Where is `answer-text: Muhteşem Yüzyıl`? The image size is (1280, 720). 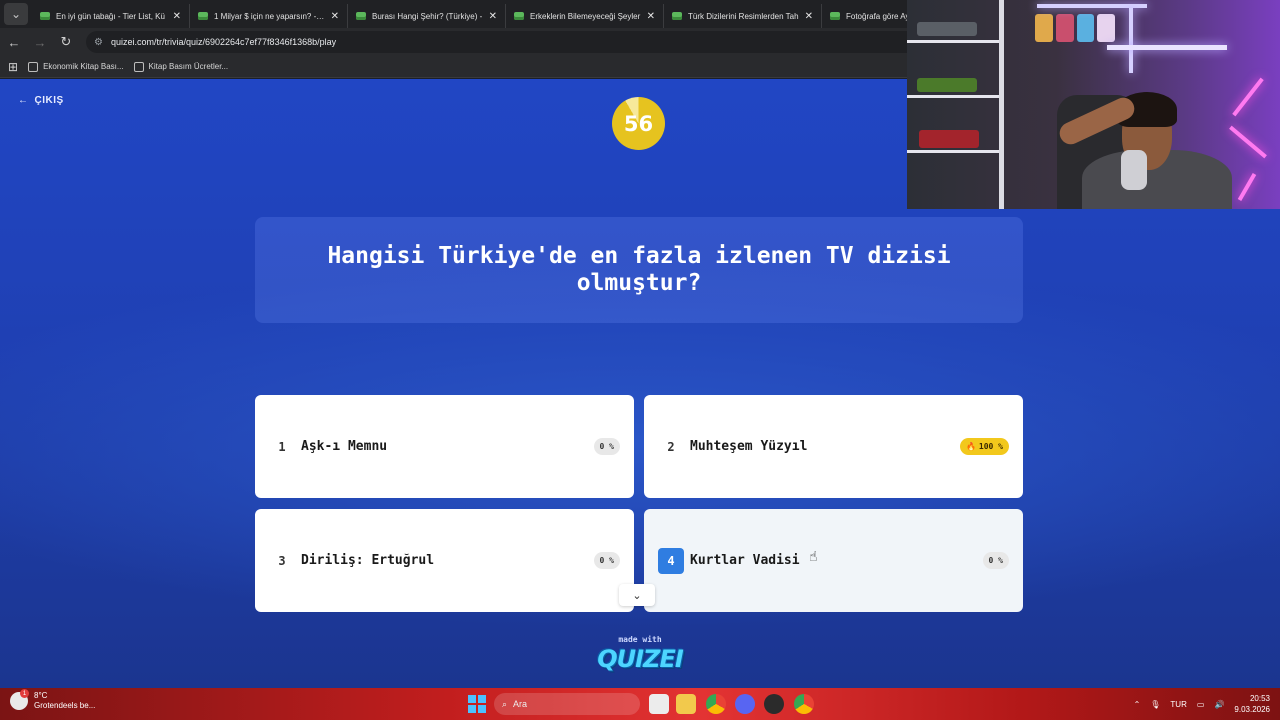 answer-text: Muhteşem Yüzyıl is located at coordinates (749, 446).